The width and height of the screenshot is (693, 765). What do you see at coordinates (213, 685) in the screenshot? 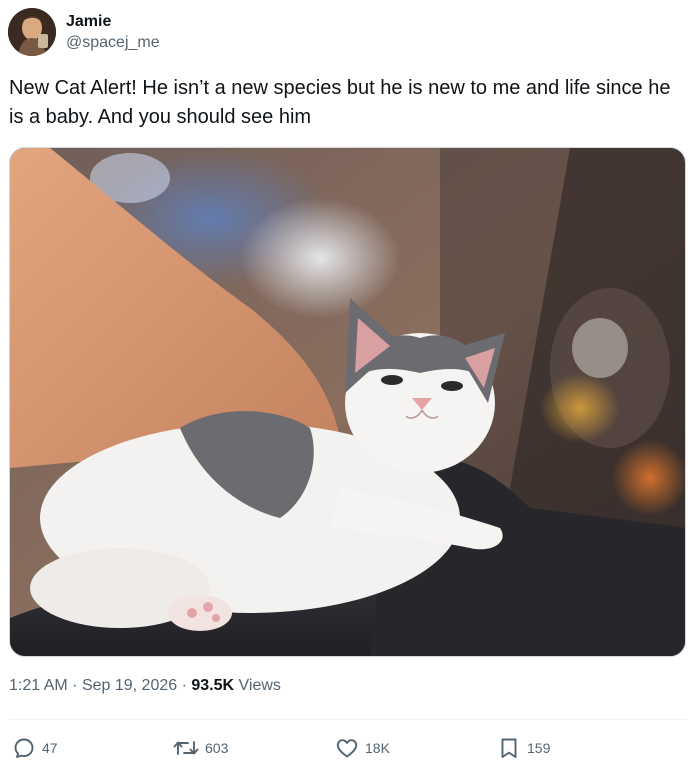
I see `views-count: 93.5K` at bounding box center [213, 685].